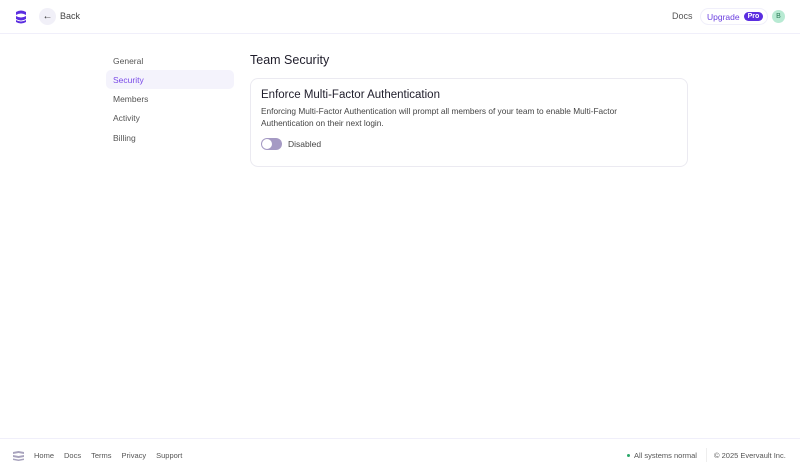  I want to click on back-button: ←, so click(47, 16).